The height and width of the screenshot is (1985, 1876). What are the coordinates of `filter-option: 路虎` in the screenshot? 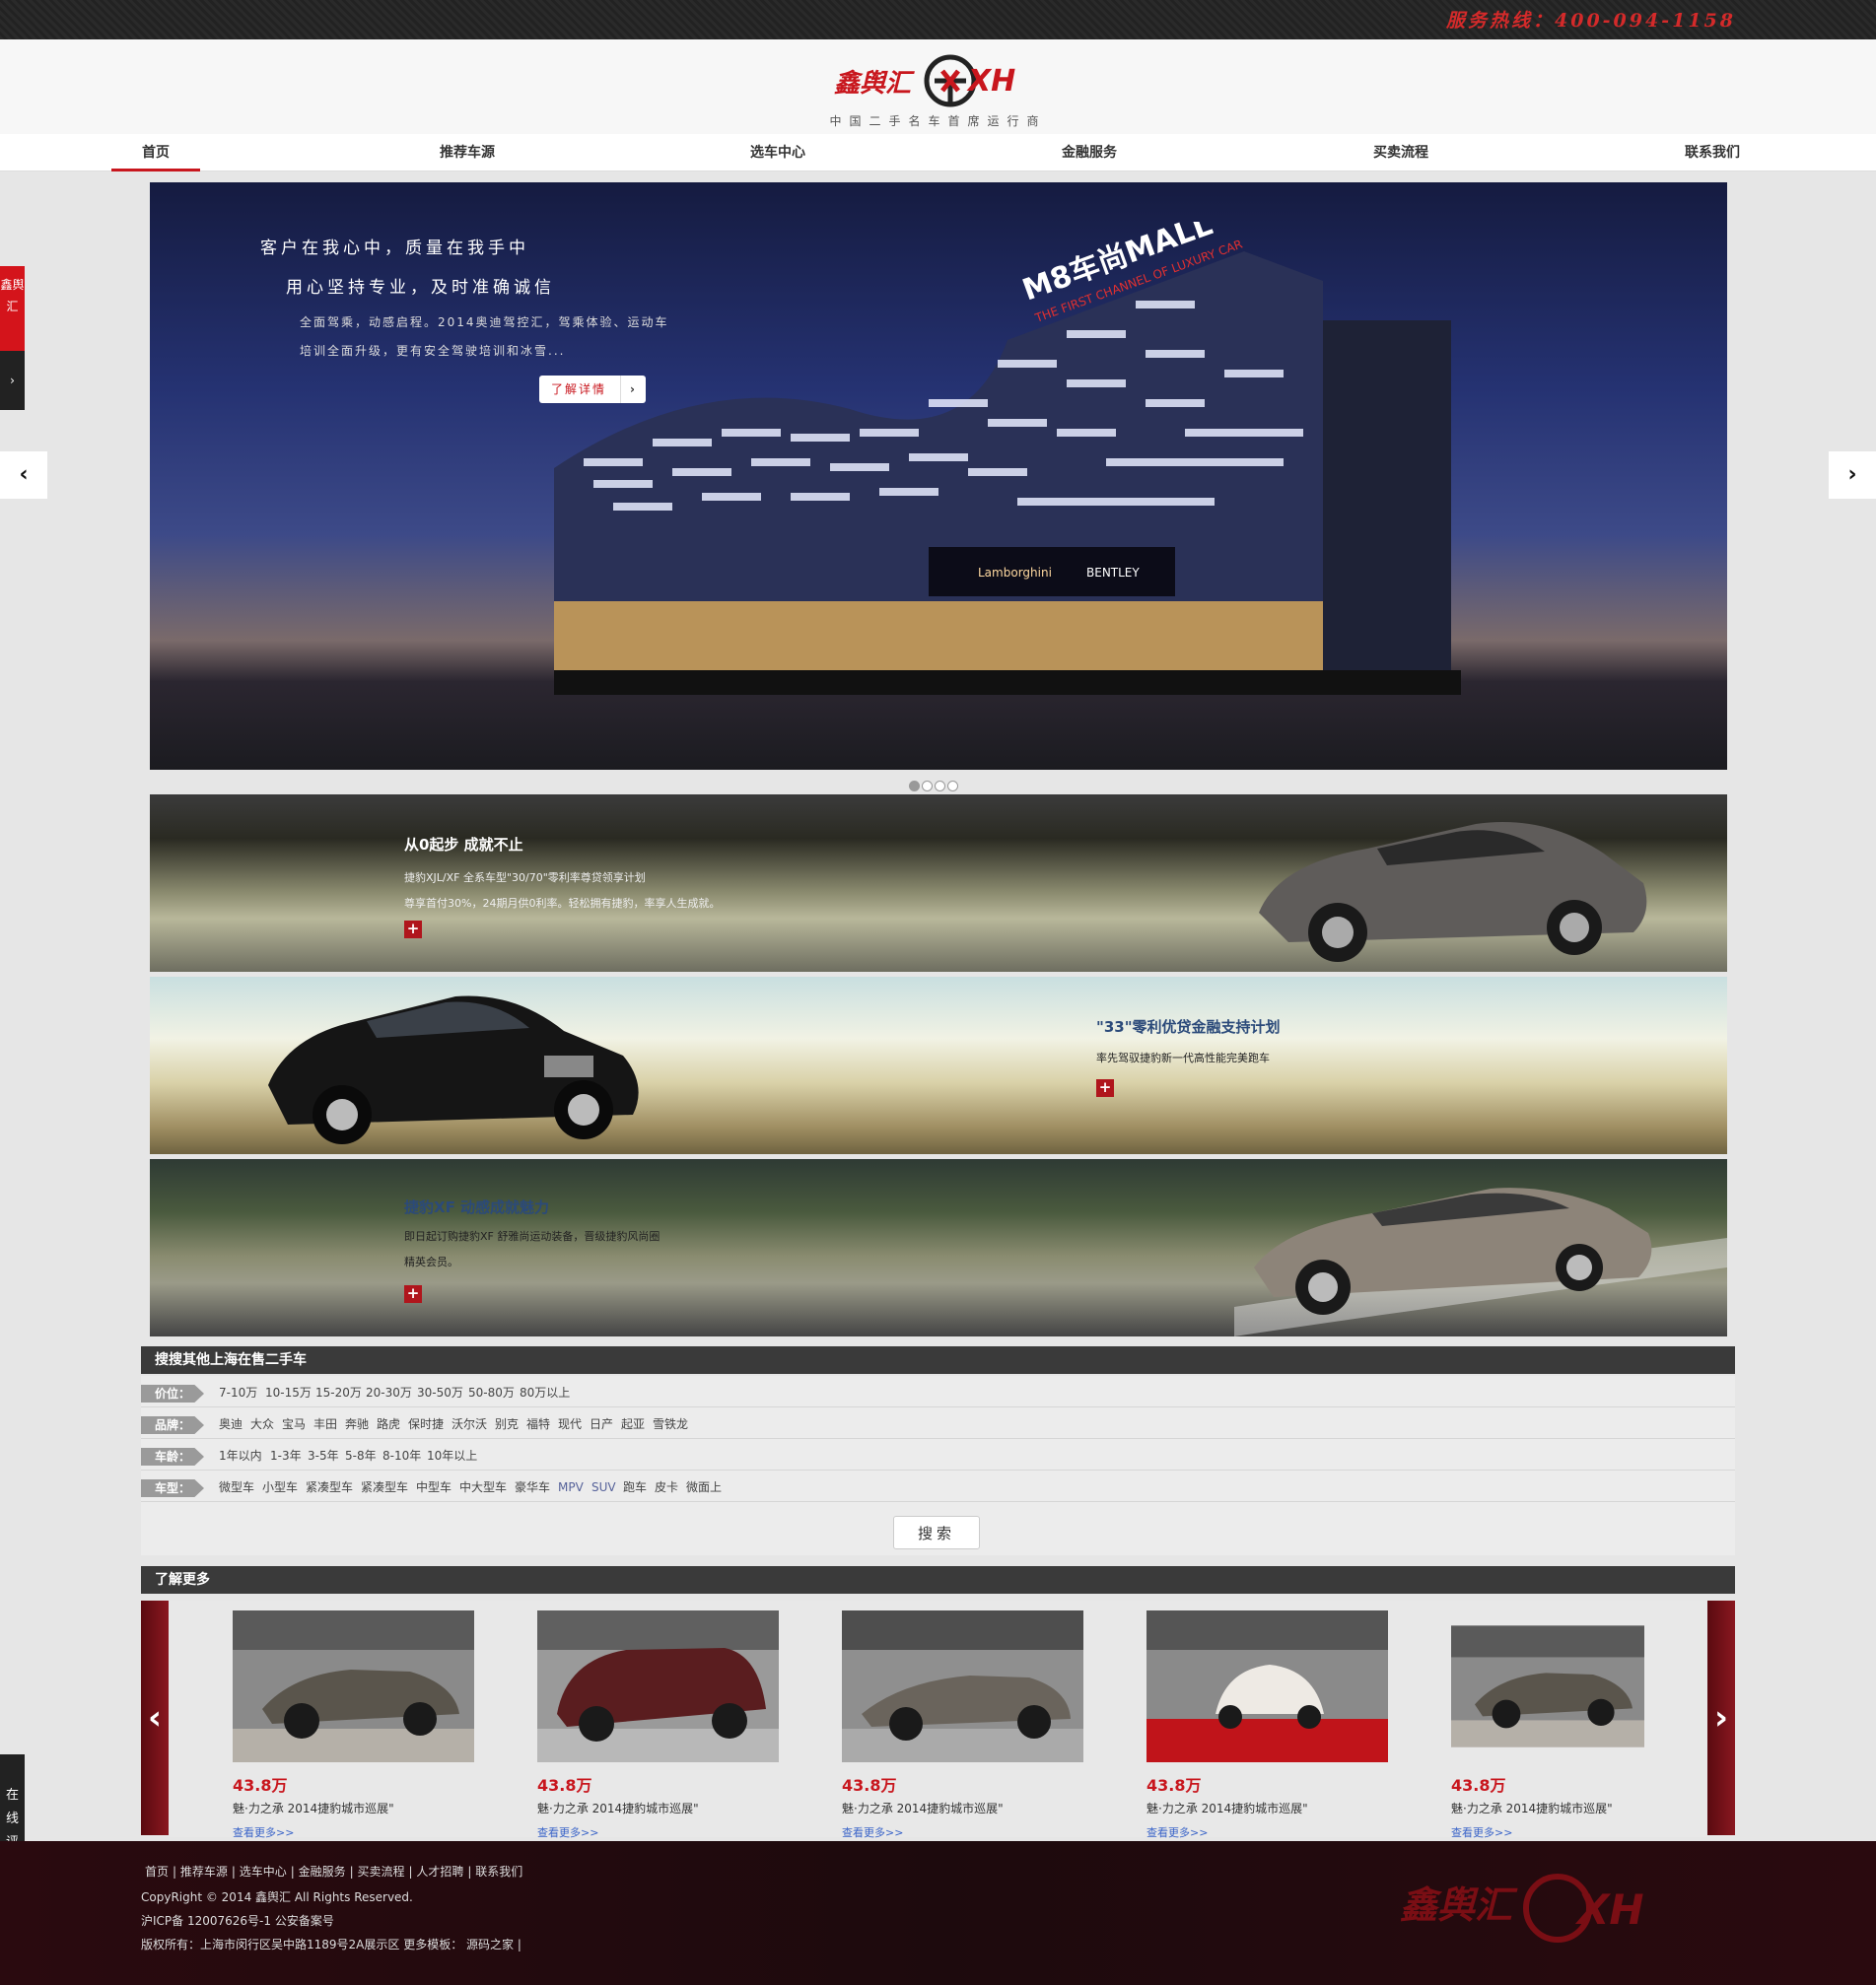 It's located at (388, 1423).